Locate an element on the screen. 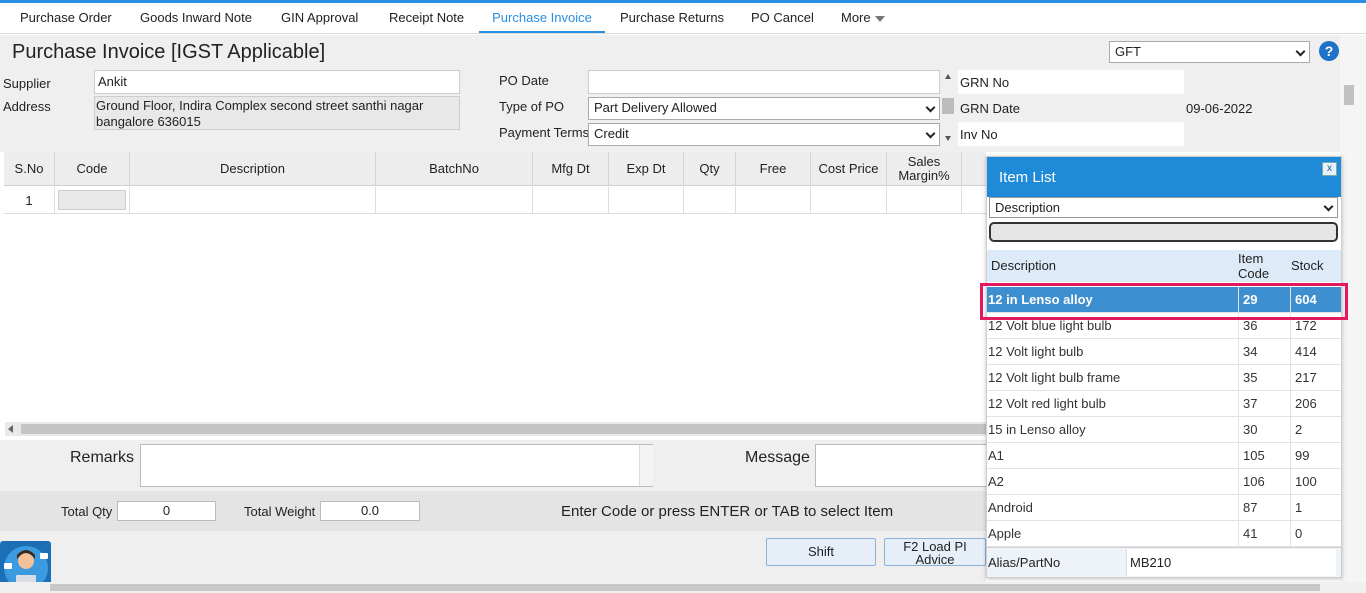 The height and width of the screenshot is (593, 1366). item-code: 37 is located at coordinates (1264, 404).